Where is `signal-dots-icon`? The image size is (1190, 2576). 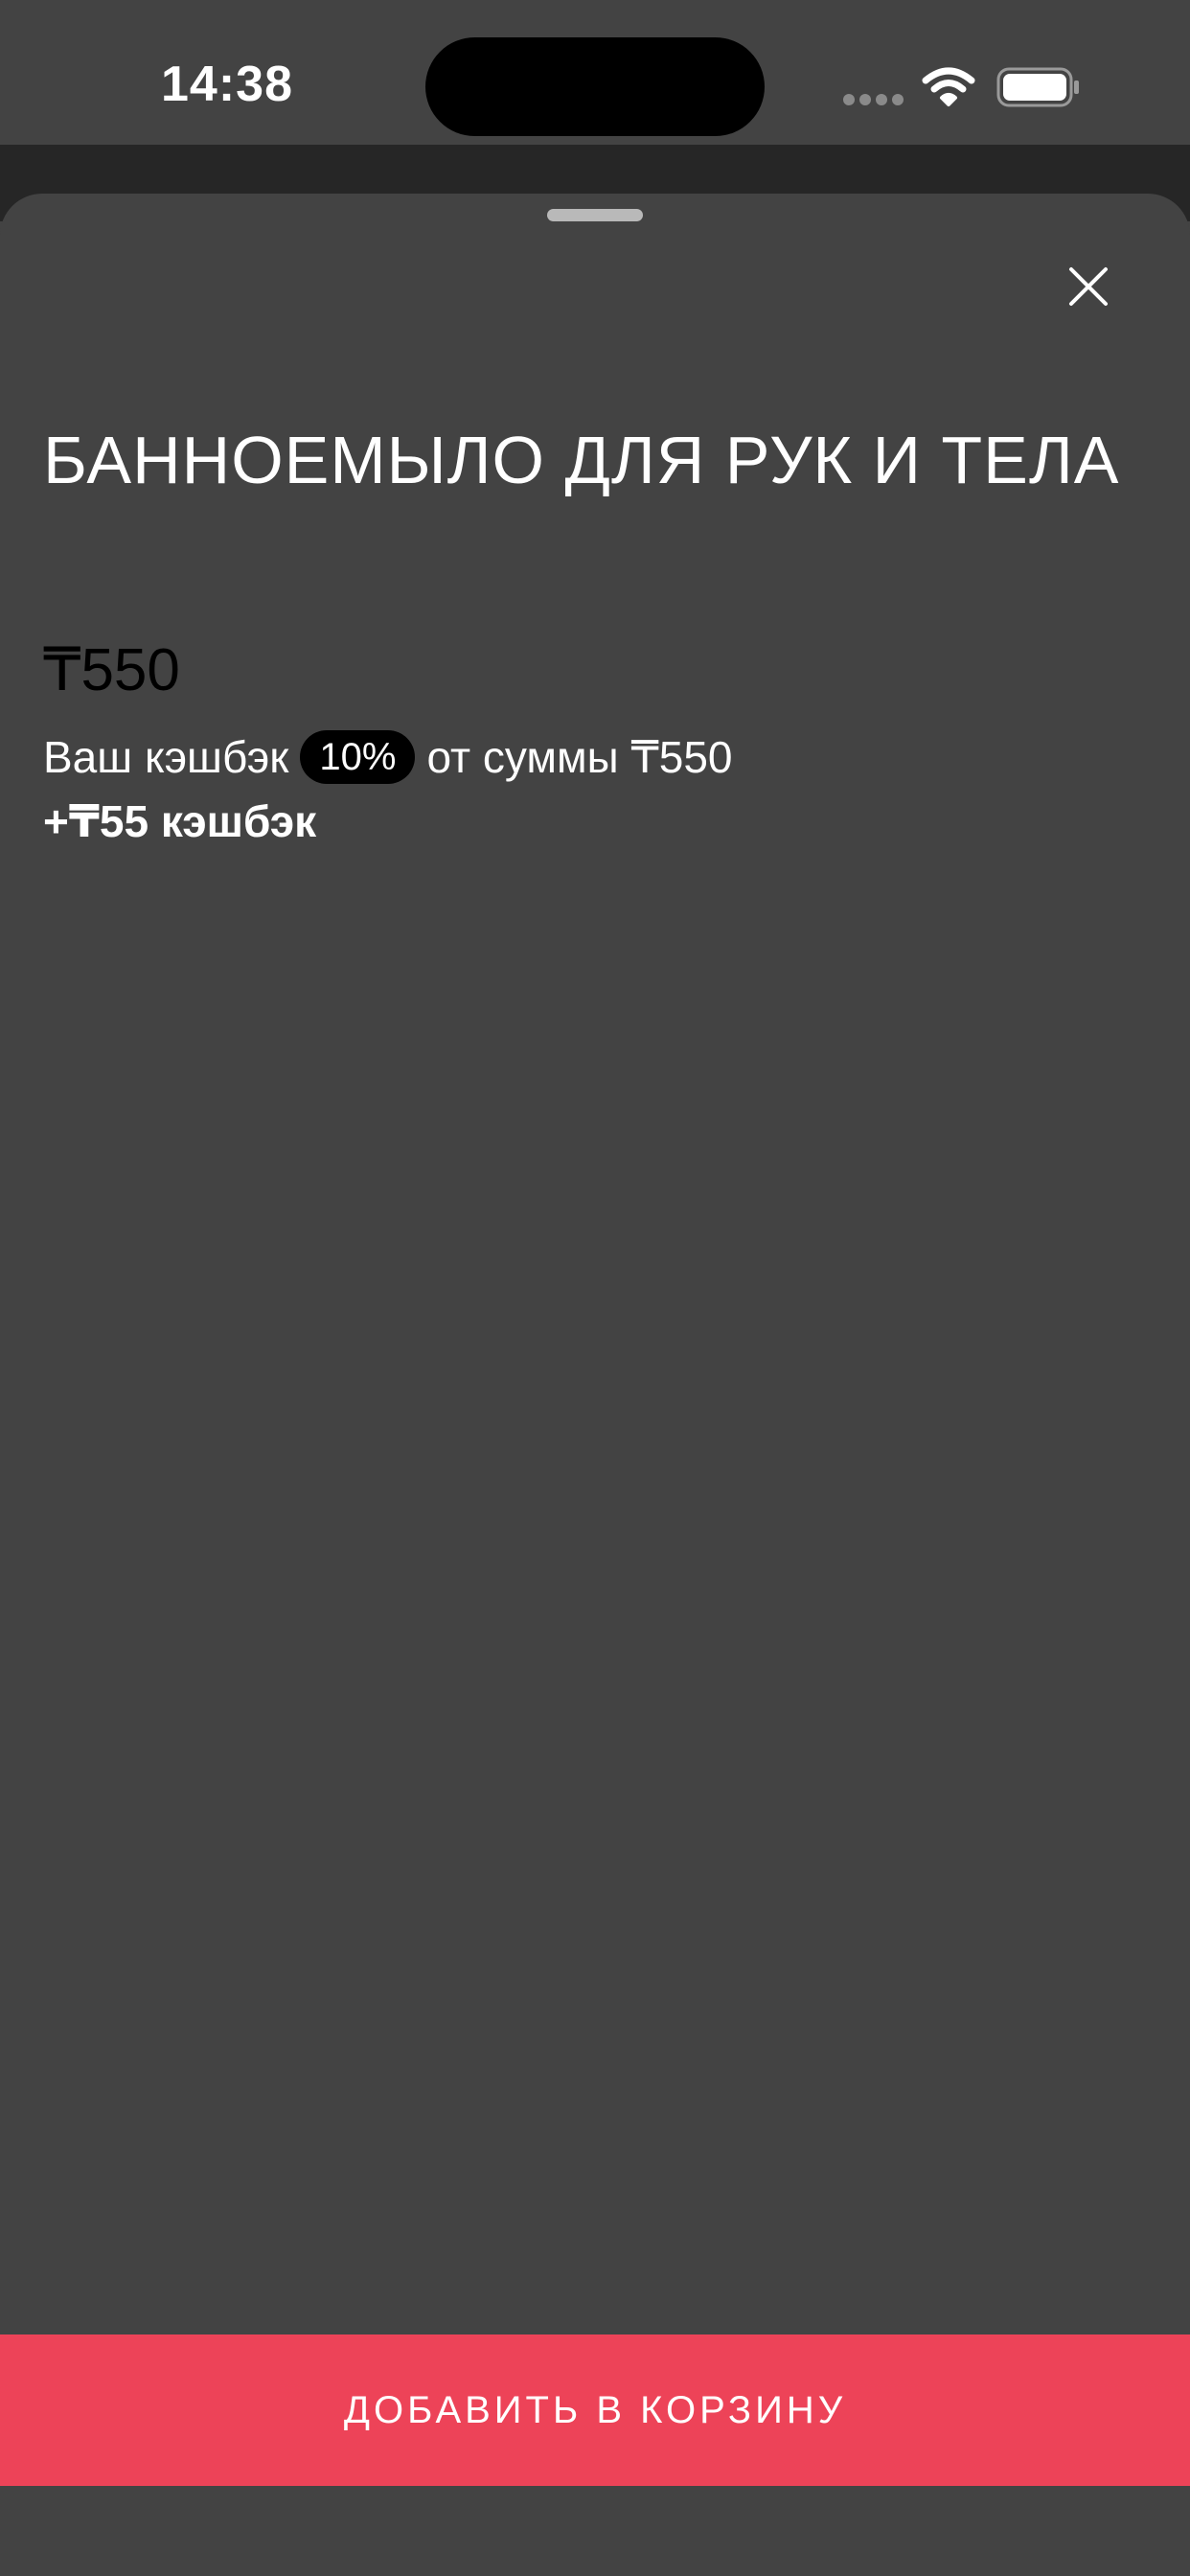
signal-dots-icon is located at coordinates (873, 99).